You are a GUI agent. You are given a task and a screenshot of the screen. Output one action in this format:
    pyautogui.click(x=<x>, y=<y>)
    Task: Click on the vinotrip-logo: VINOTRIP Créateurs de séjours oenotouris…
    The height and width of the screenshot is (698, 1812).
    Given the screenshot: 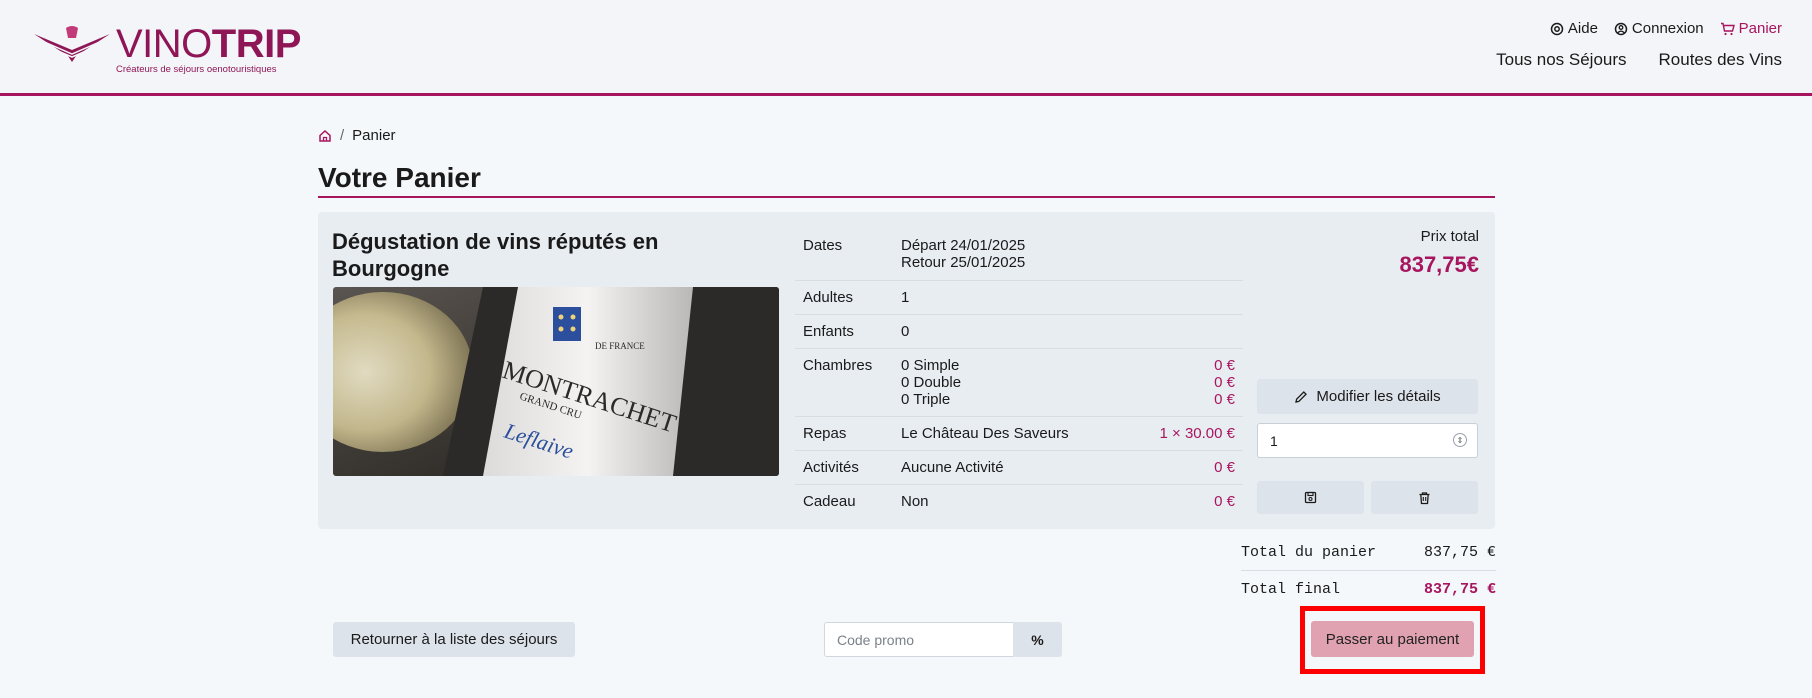 What is the action you would take?
    pyautogui.click(x=166, y=50)
    